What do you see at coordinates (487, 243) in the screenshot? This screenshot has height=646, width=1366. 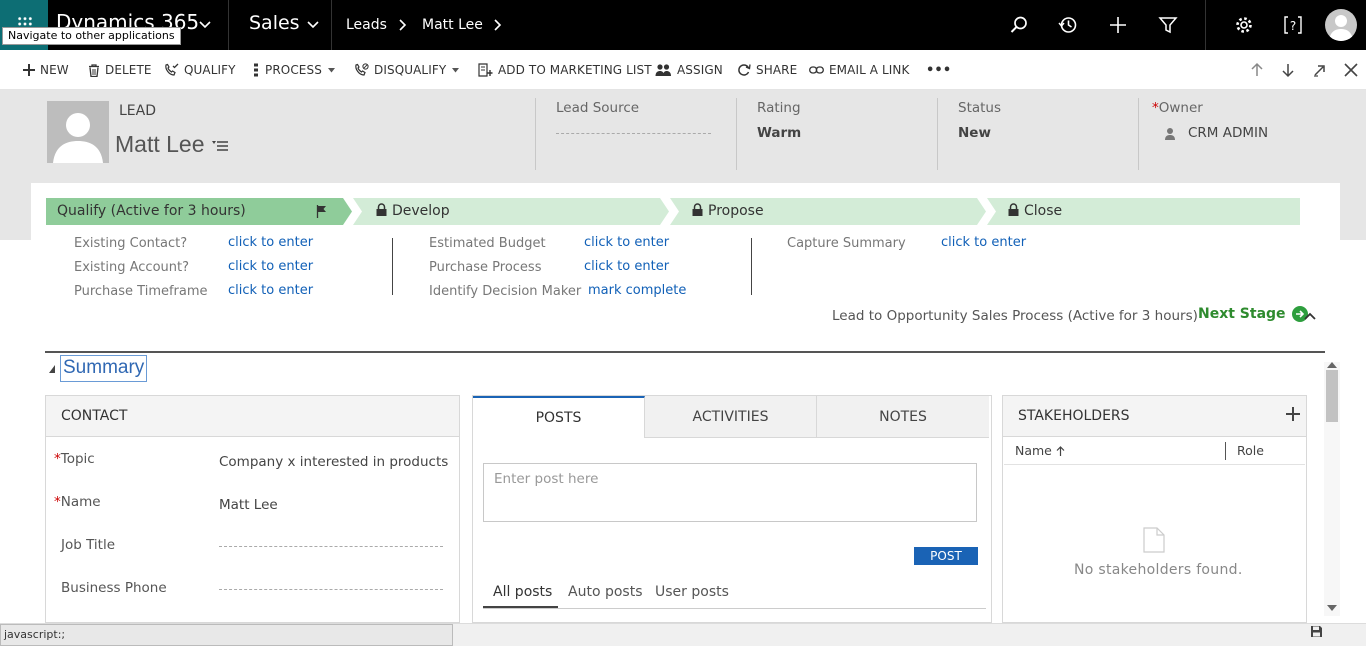 I see `bpf-step-label: Estimated Budget` at bounding box center [487, 243].